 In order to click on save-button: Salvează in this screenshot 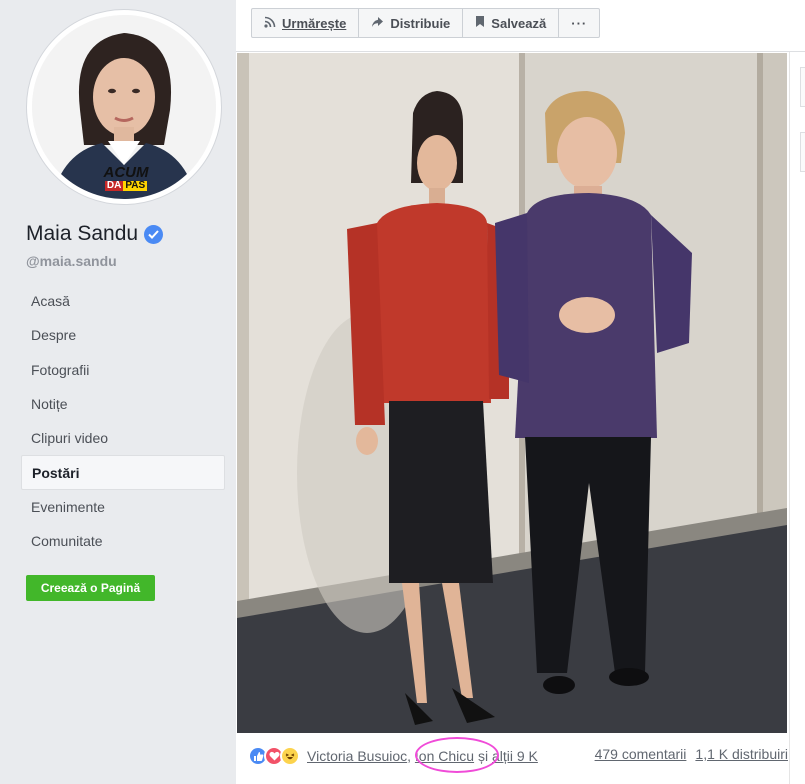, I will do `click(511, 23)`.